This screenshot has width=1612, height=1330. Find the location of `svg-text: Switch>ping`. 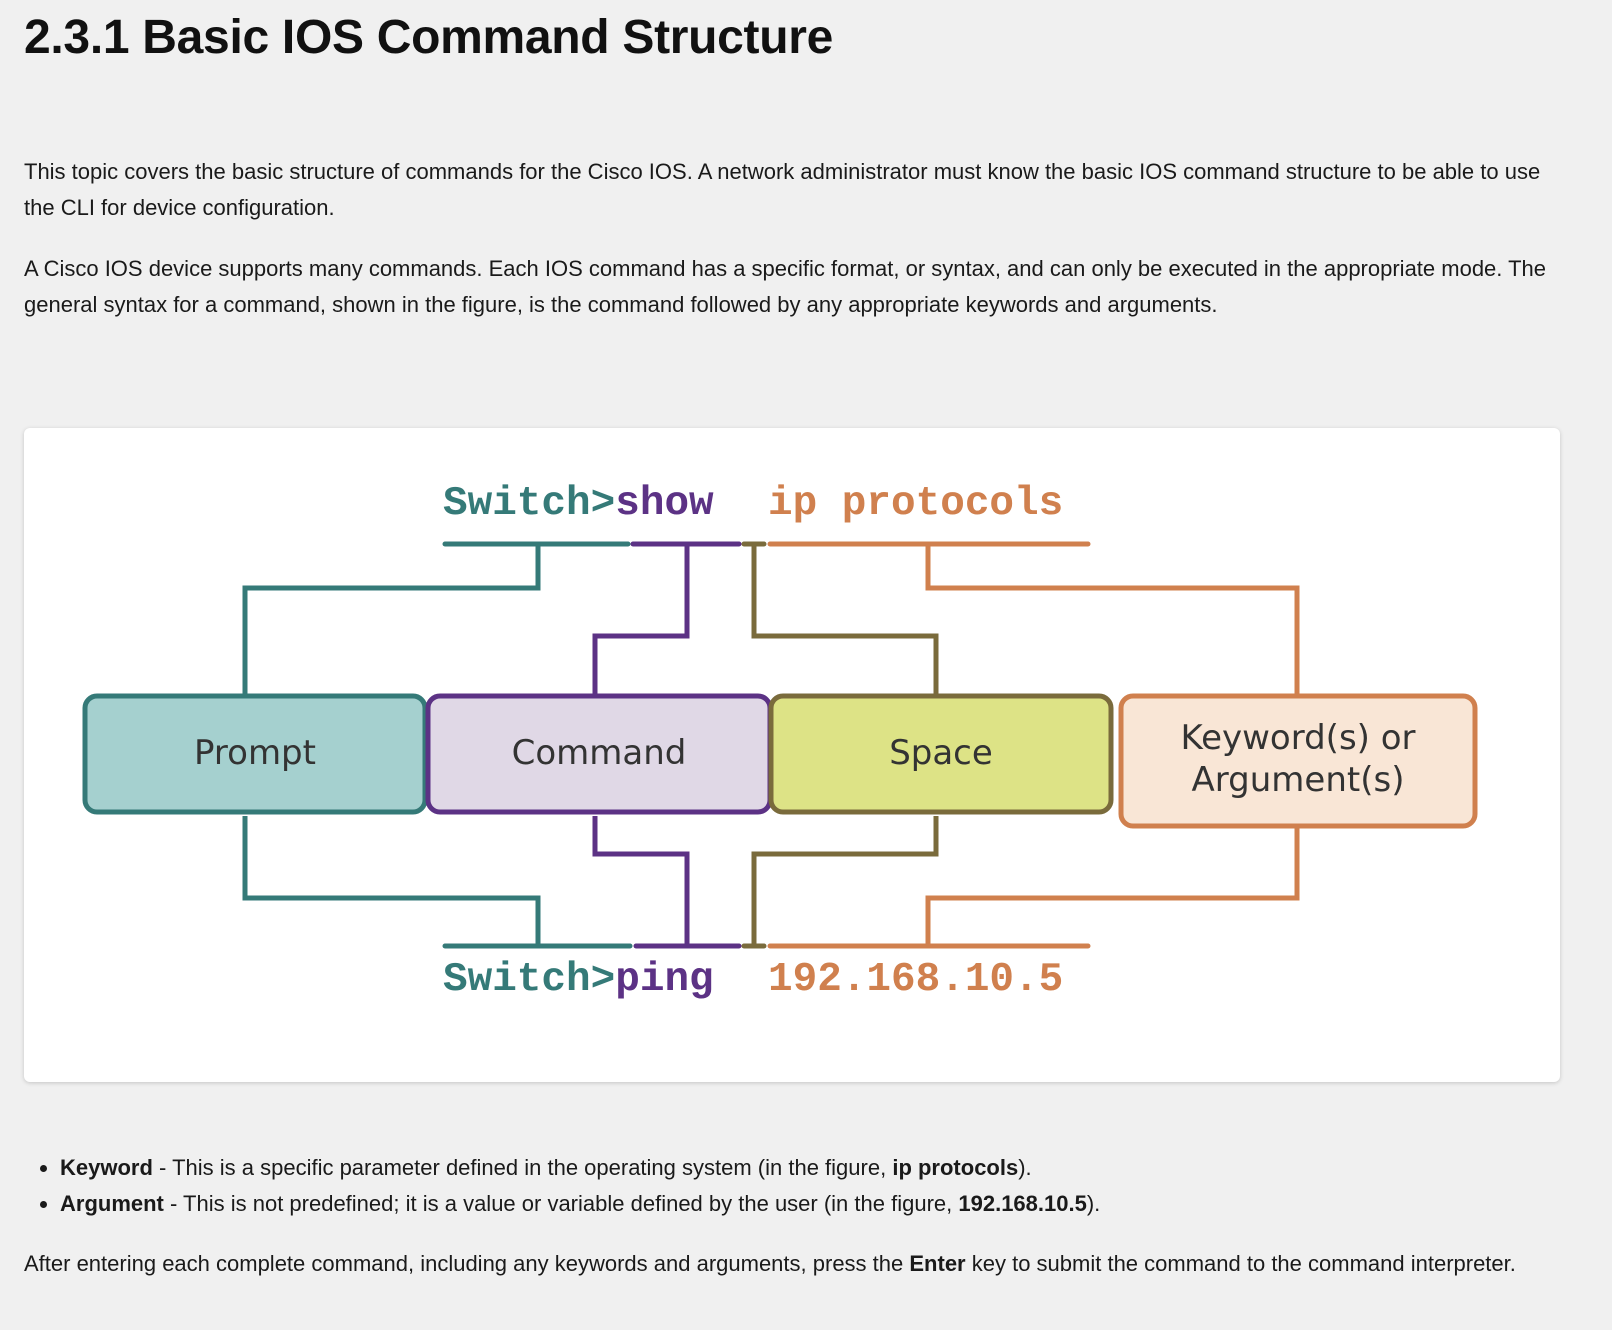

svg-text: Switch>ping is located at coordinates (578, 980).